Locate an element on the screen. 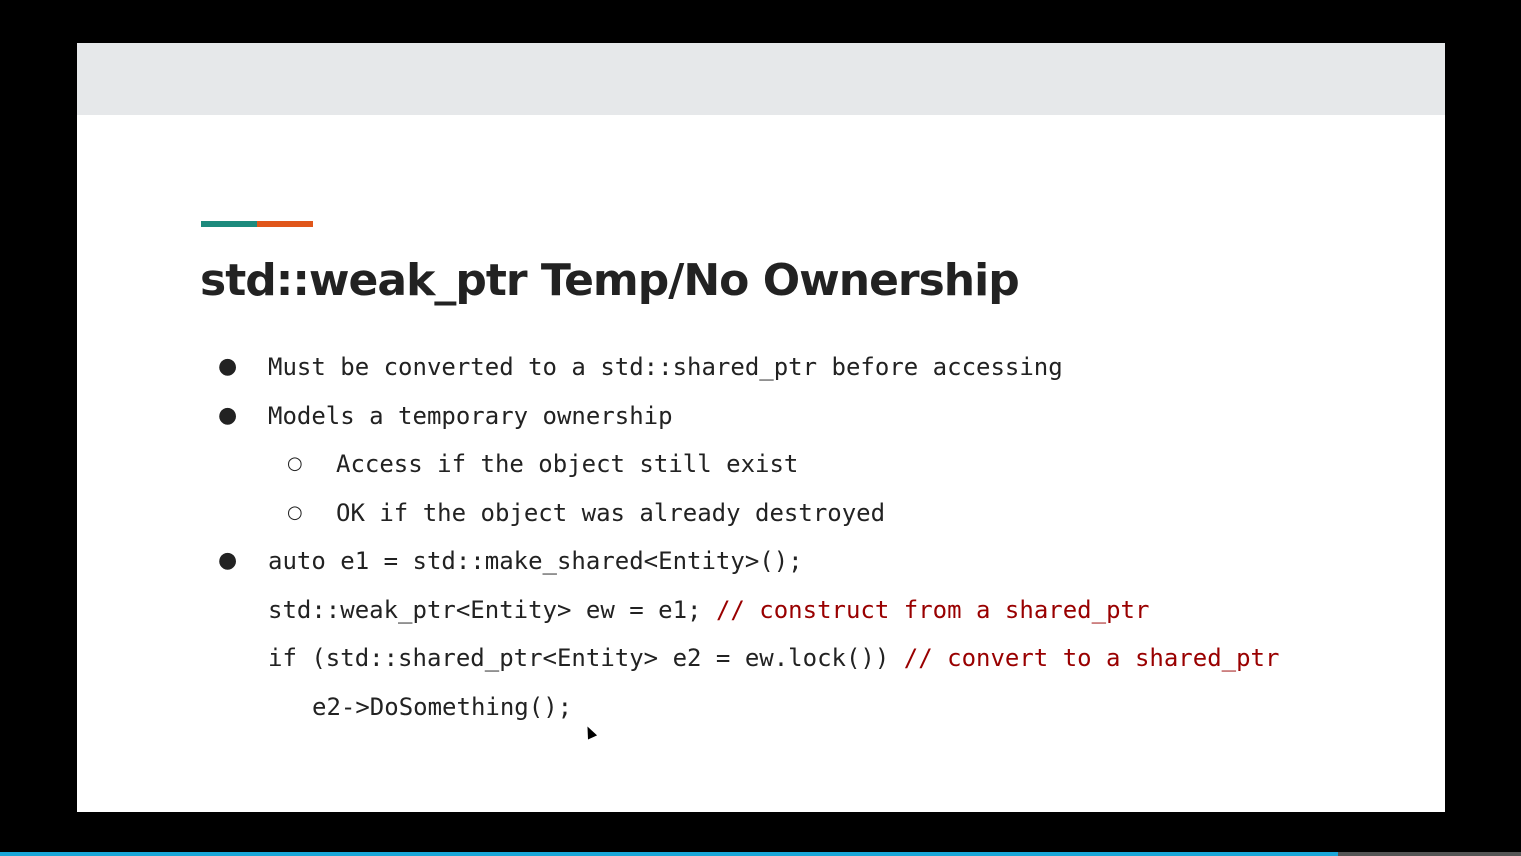  code-comment: // convert to a shared_ptr is located at coordinates (1091, 658).